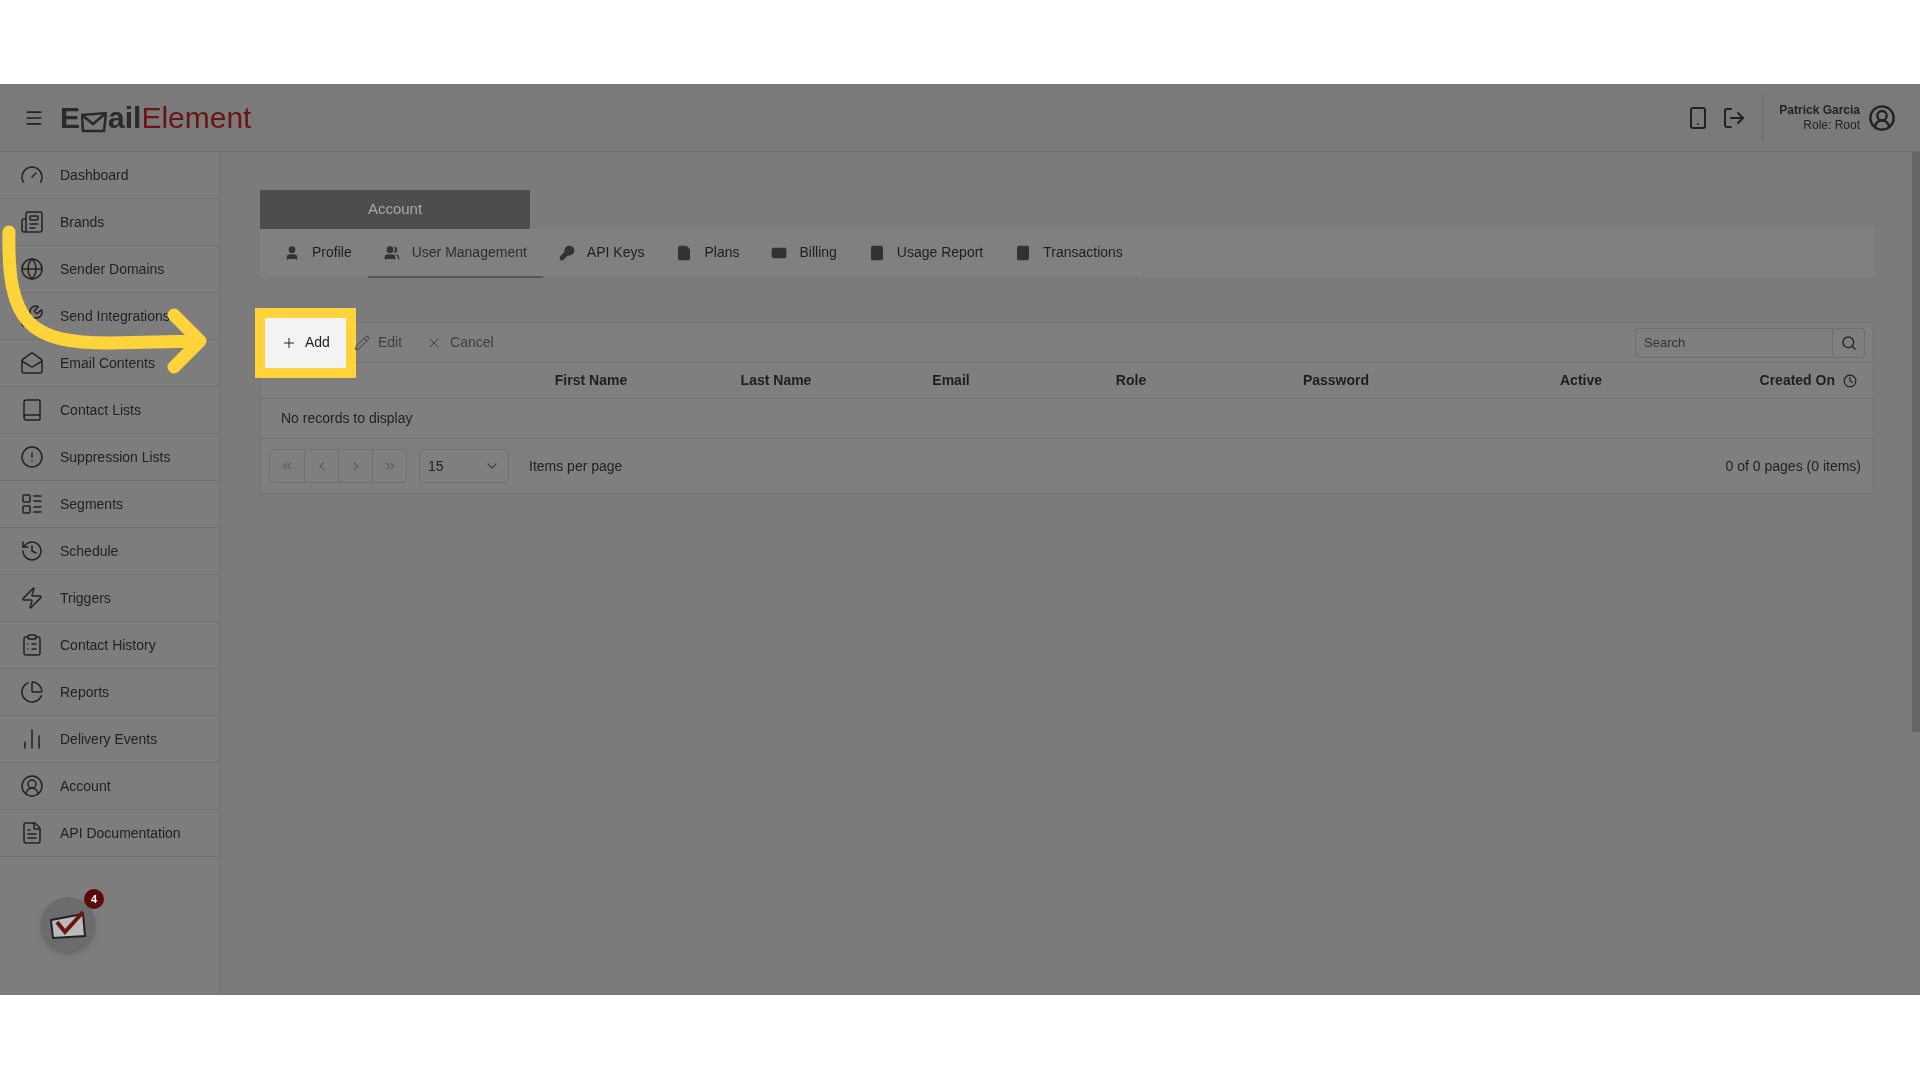 The image size is (1920, 1080). Describe the element at coordinates (109, 175) in the screenshot. I see `sidebar-item: Dashboard` at that location.